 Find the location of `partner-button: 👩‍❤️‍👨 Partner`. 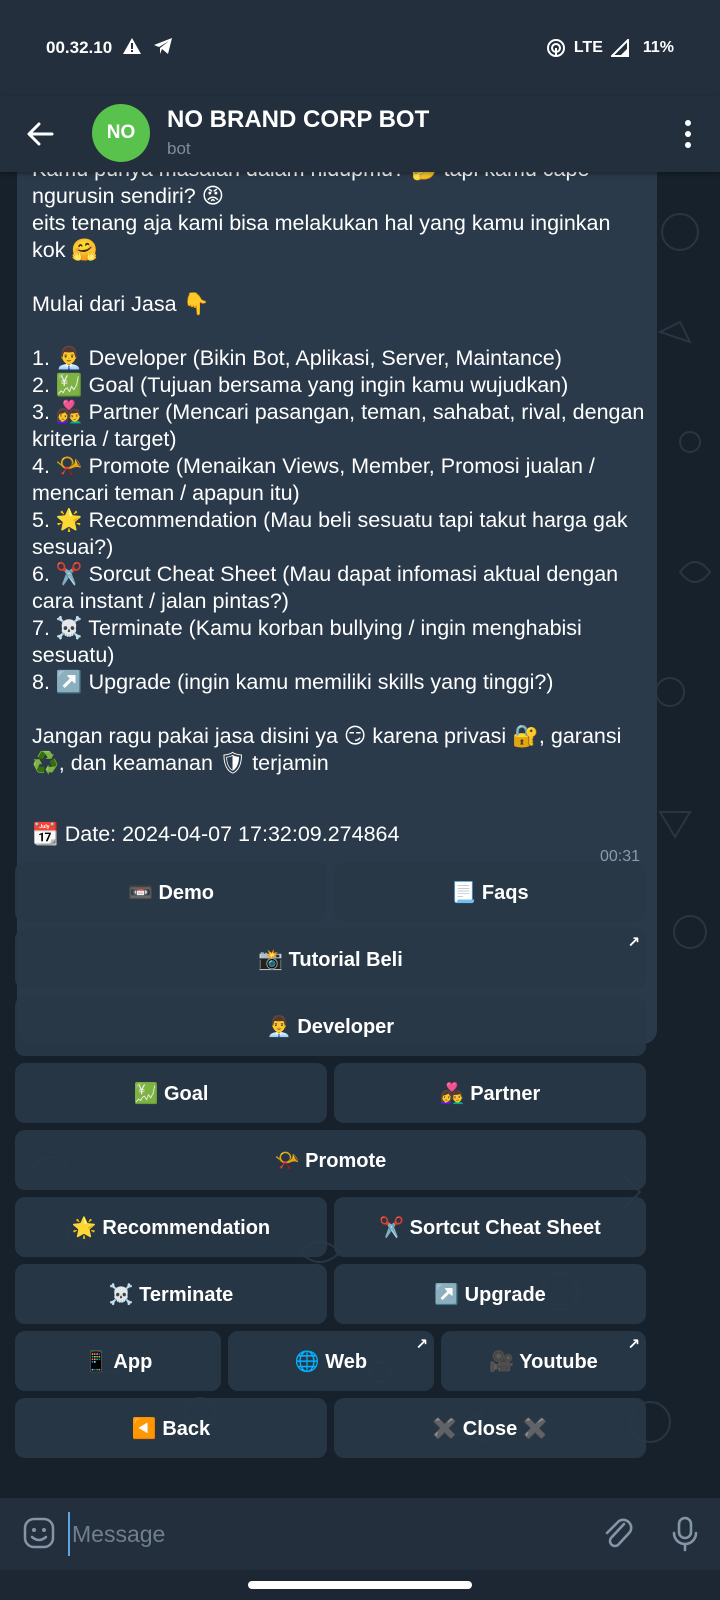

partner-button: 👩‍❤️‍👨 Partner is located at coordinates (490, 1093).